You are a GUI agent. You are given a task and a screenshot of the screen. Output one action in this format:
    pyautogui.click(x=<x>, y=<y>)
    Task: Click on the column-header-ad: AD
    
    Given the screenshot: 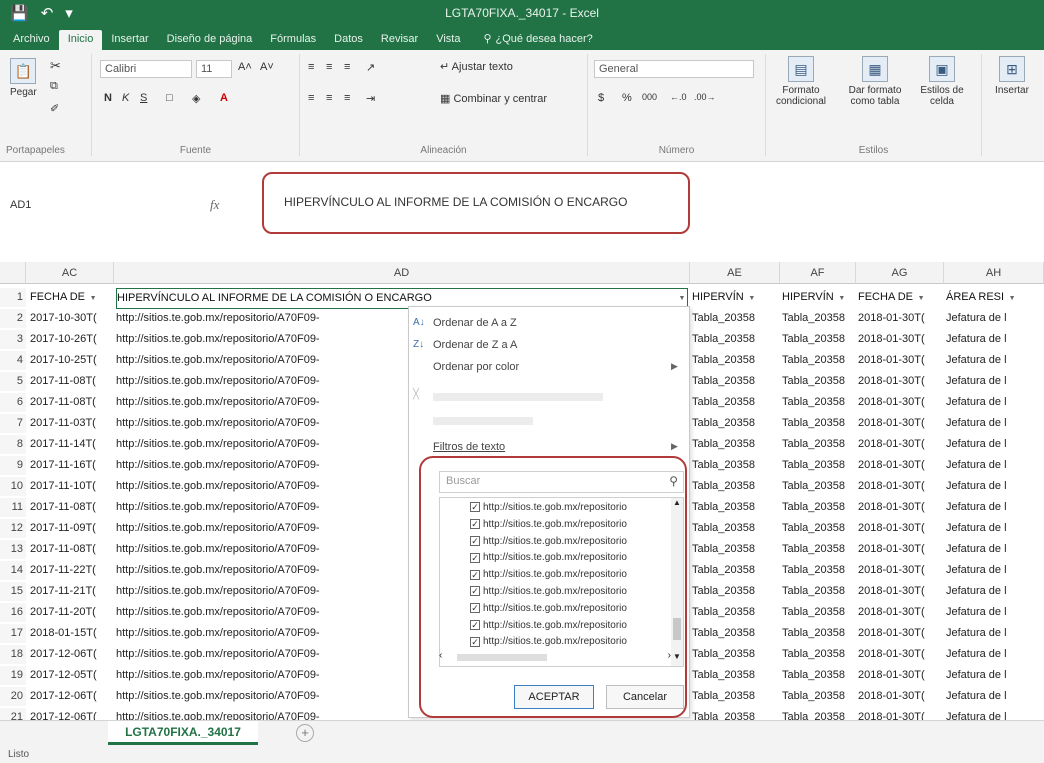 What is the action you would take?
    pyautogui.click(x=402, y=273)
    